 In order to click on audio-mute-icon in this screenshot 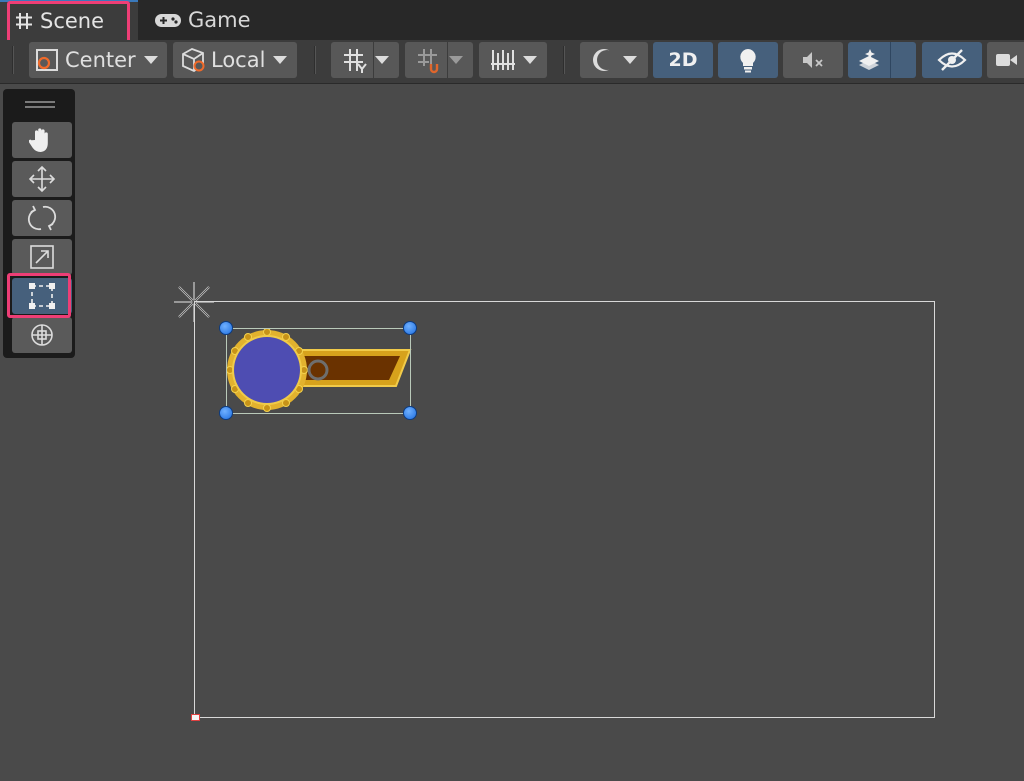, I will do `click(813, 60)`.